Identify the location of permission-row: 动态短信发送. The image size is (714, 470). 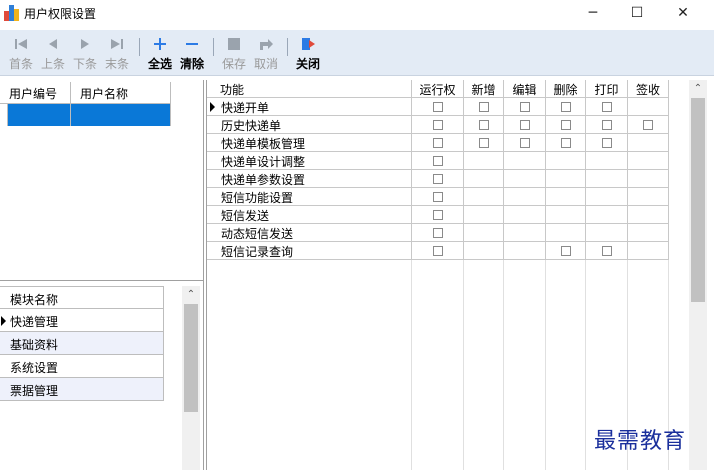
(438, 233).